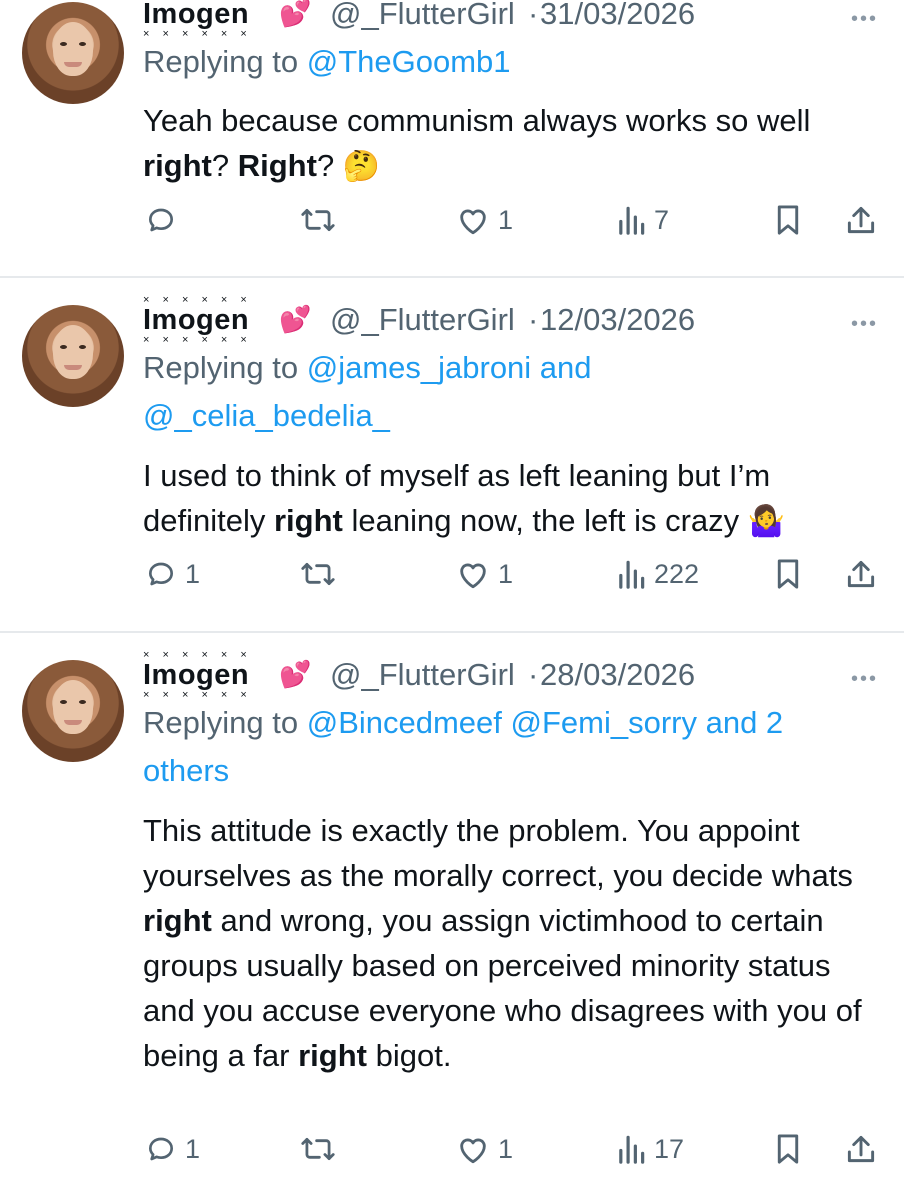 Image resolution: width=904 pixels, height=1200 pixels. I want to click on text-segment: leaning now, the left is crazy, so click(545, 520).